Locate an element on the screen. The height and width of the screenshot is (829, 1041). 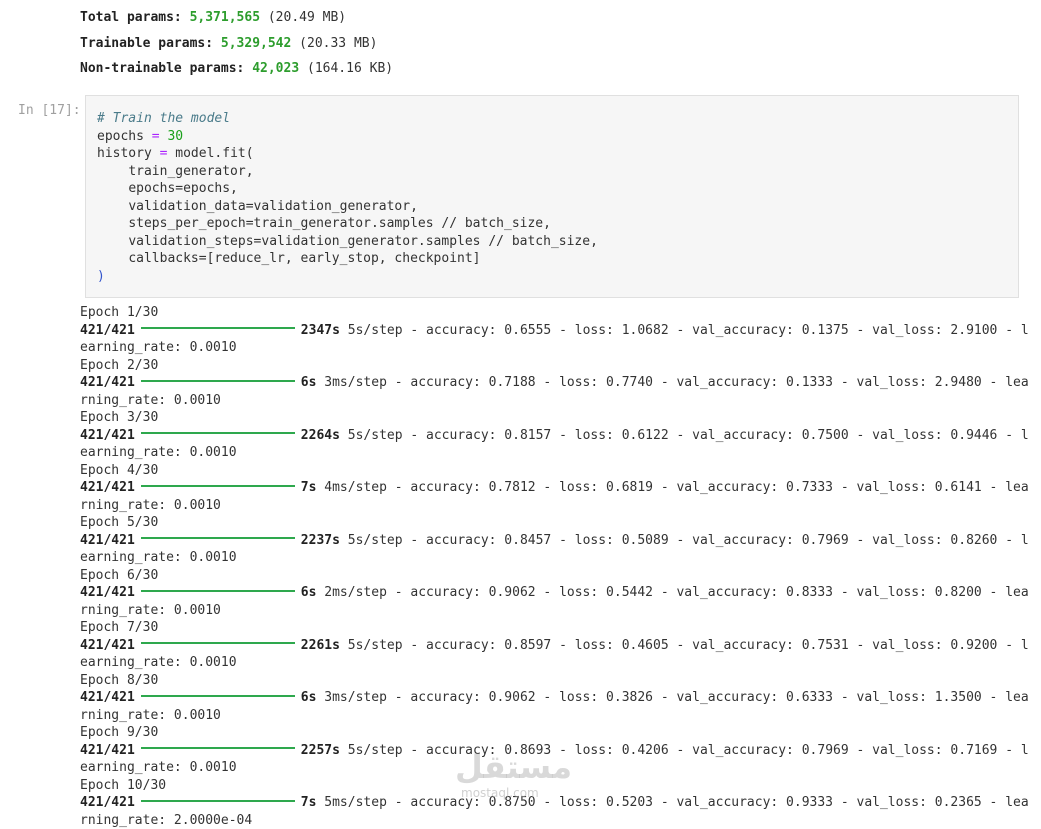
epoch-header: Epoch 9/30 is located at coordinates (554, 733).